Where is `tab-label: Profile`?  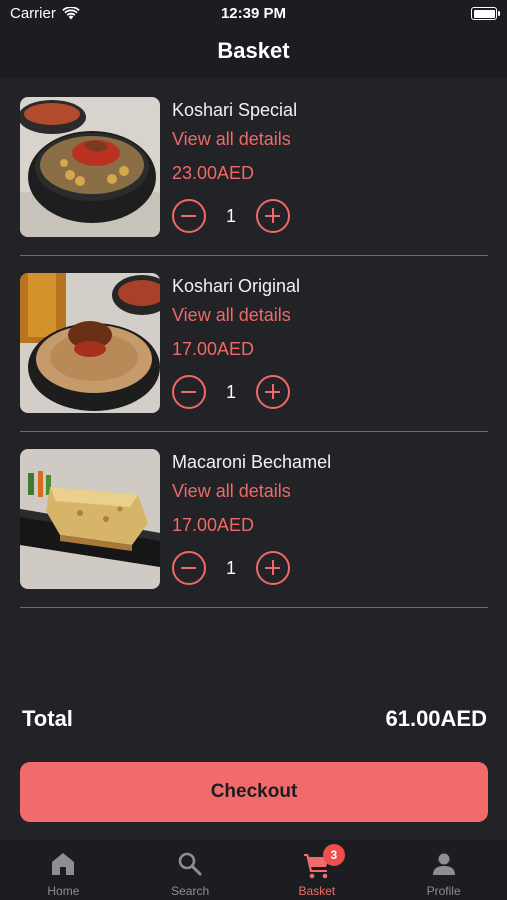
tab-label: Profile is located at coordinates (443, 891).